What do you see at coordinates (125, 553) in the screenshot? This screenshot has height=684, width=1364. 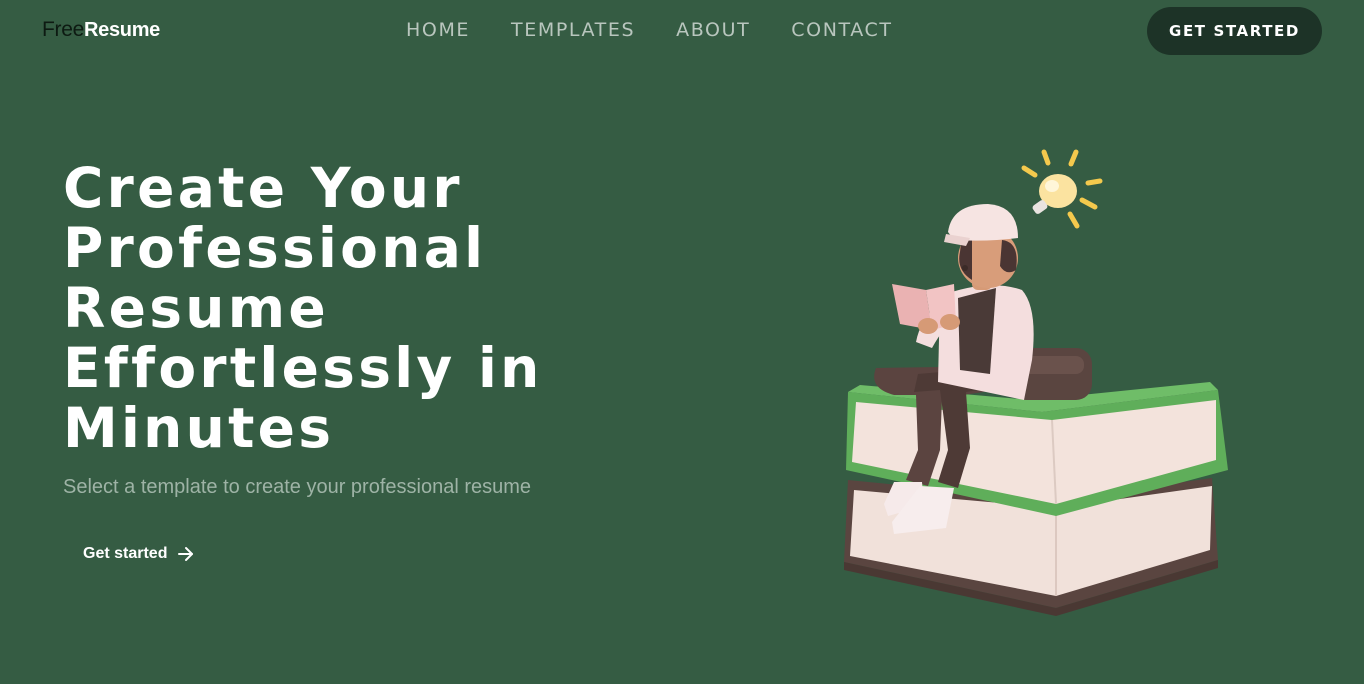 I see `get-started-hero-label: Get started` at bounding box center [125, 553].